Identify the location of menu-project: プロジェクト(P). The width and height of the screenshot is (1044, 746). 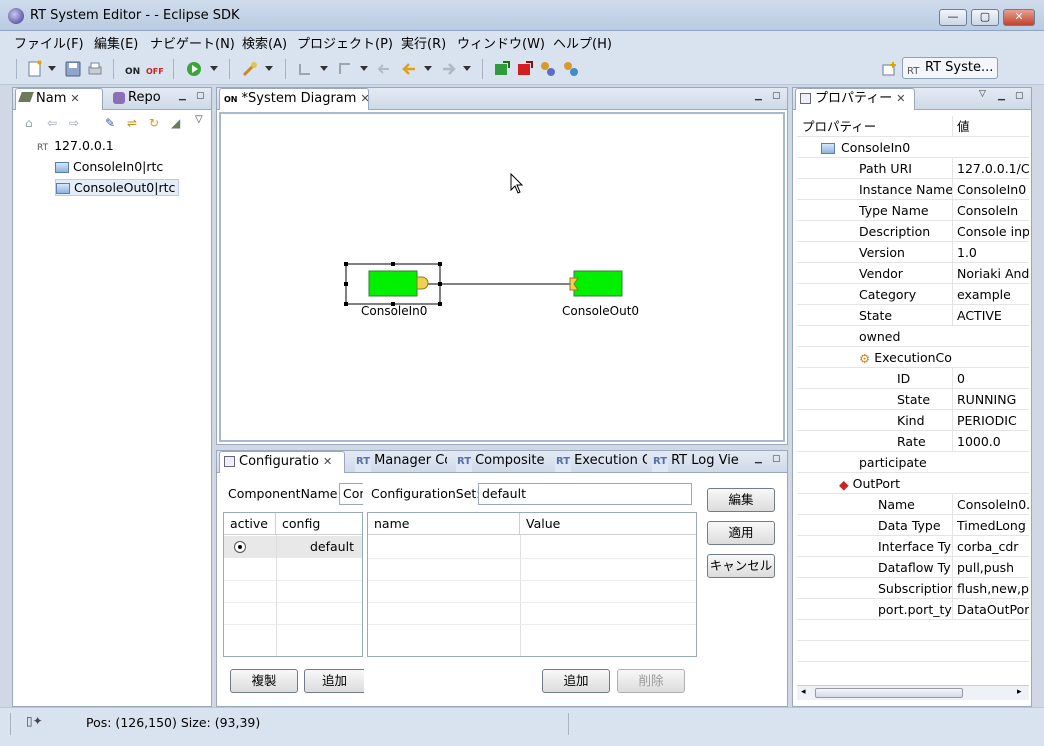
(345, 42).